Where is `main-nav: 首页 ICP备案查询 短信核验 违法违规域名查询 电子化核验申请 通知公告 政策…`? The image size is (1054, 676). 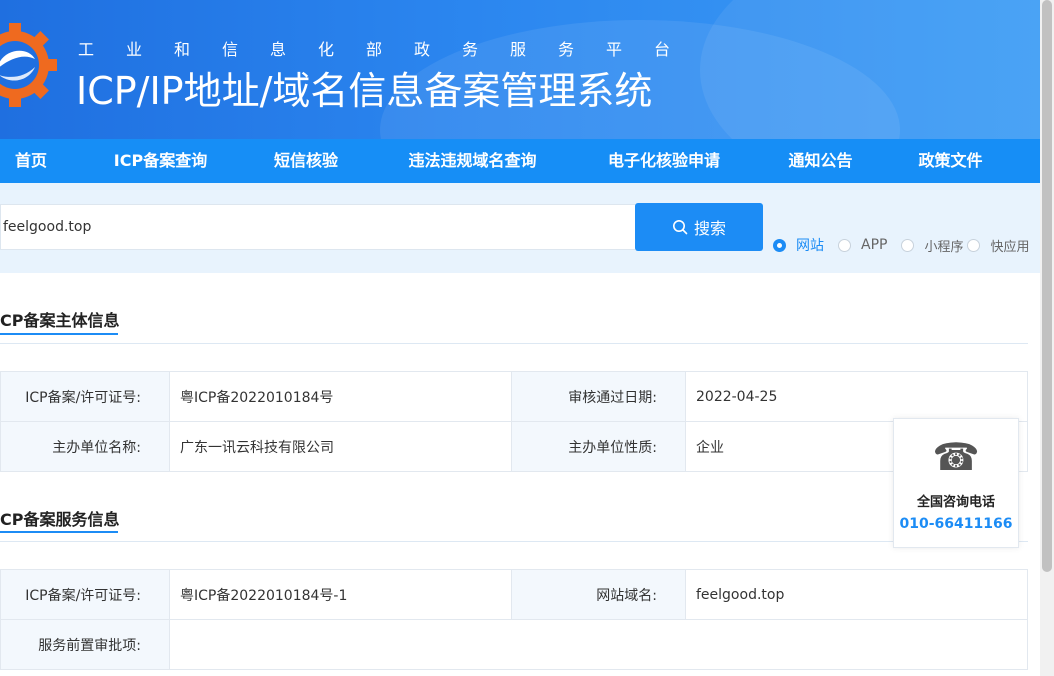 main-nav: 首页 ICP备案查询 短信核验 违法违规域名查询 电子化核验申请 通知公告 政策… is located at coordinates (520, 161).